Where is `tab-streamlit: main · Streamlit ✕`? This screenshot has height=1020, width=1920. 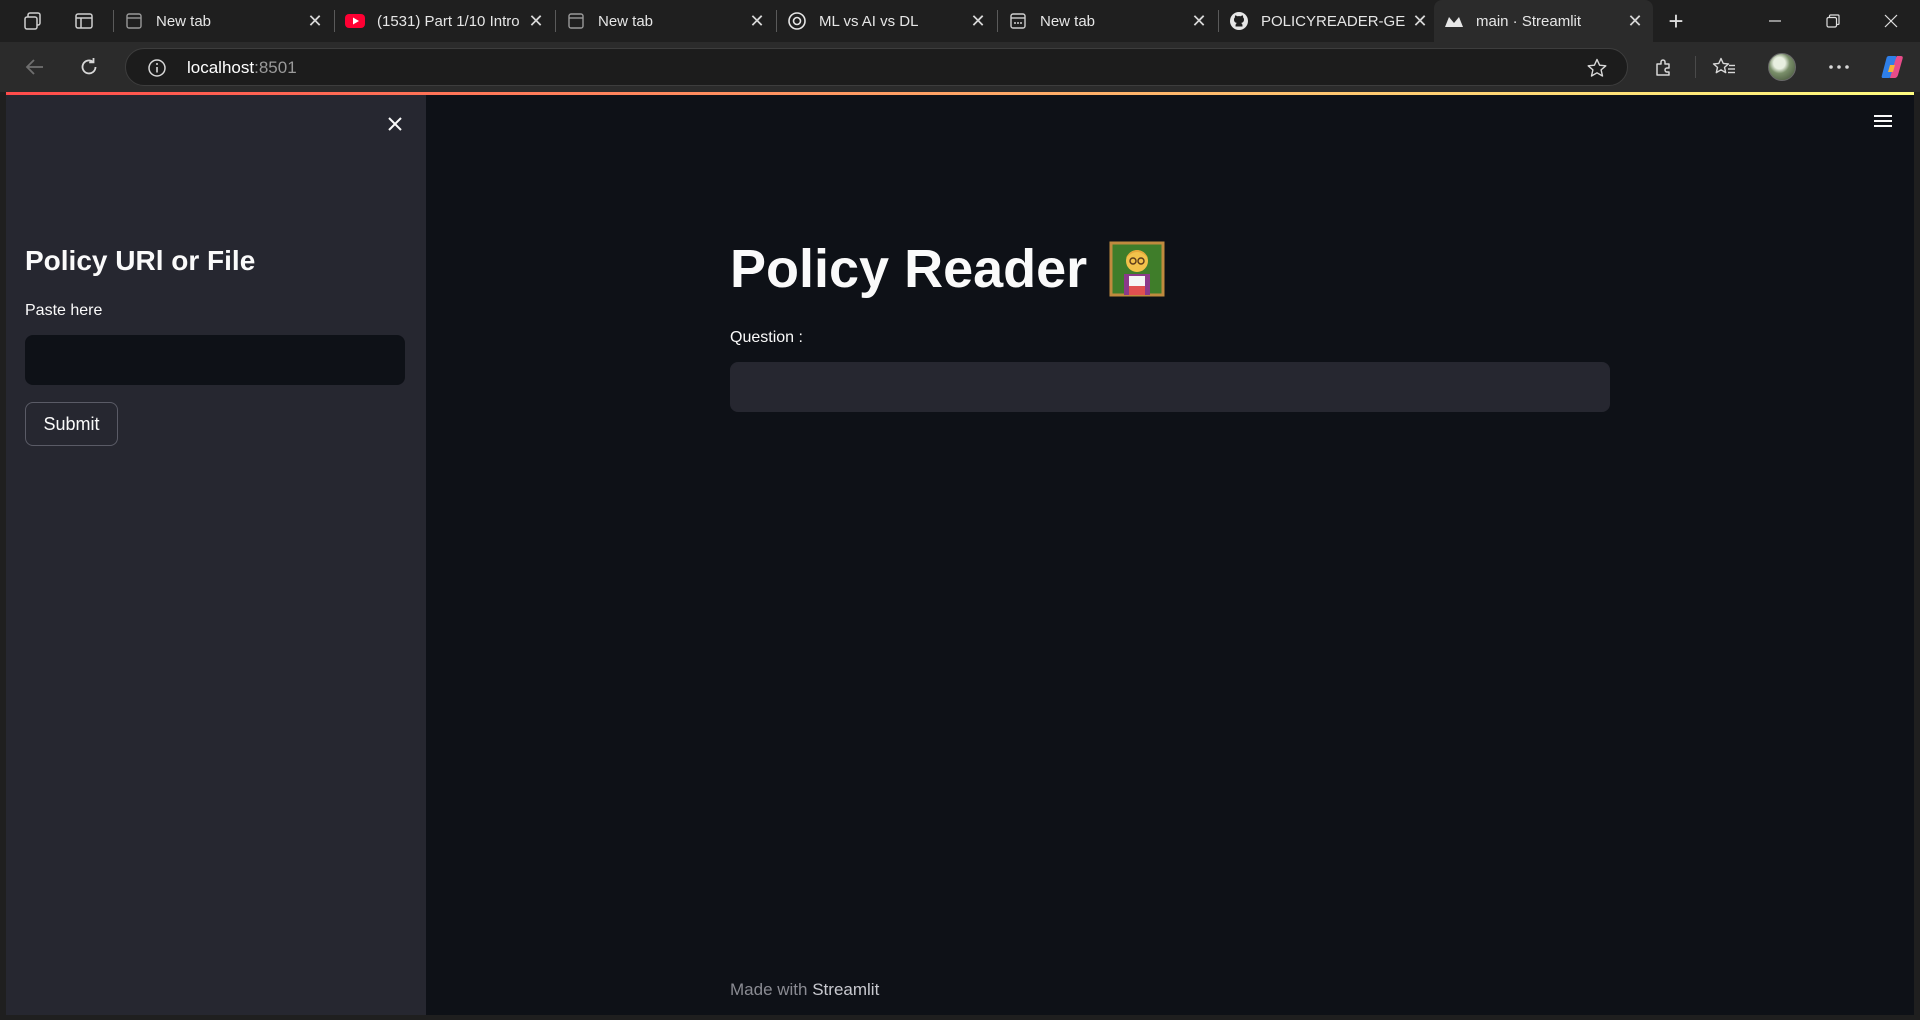
tab-streamlit: main · Streamlit ✕ is located at coordinates (1543, 21).